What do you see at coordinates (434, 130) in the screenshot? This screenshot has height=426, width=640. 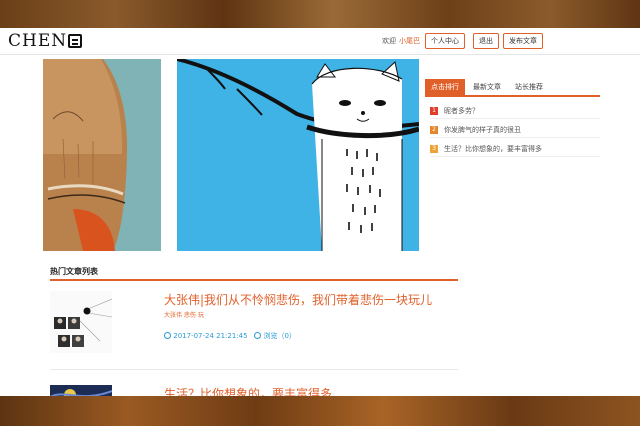 I see `rank-badge: 2` at bounding box center [434, 130].